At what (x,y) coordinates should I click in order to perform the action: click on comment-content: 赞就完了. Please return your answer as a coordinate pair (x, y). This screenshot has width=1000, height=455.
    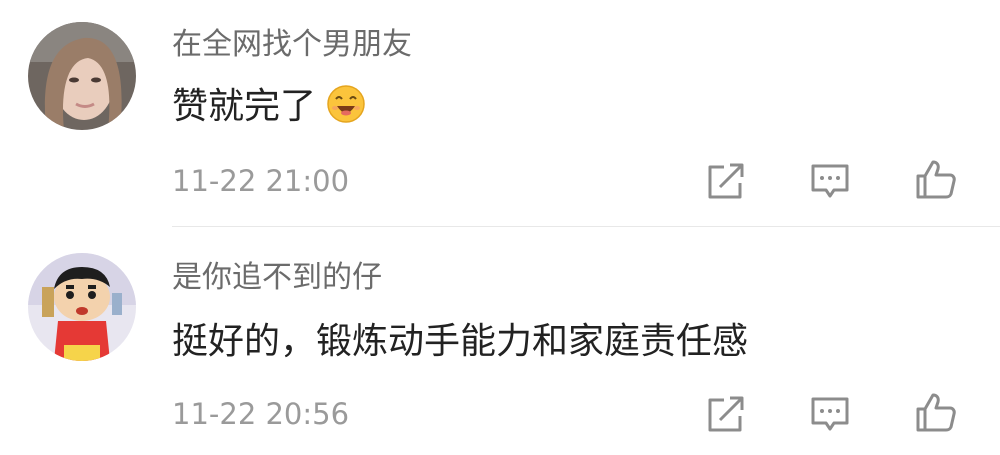
    Looking at the image, I should click on (269, 106).